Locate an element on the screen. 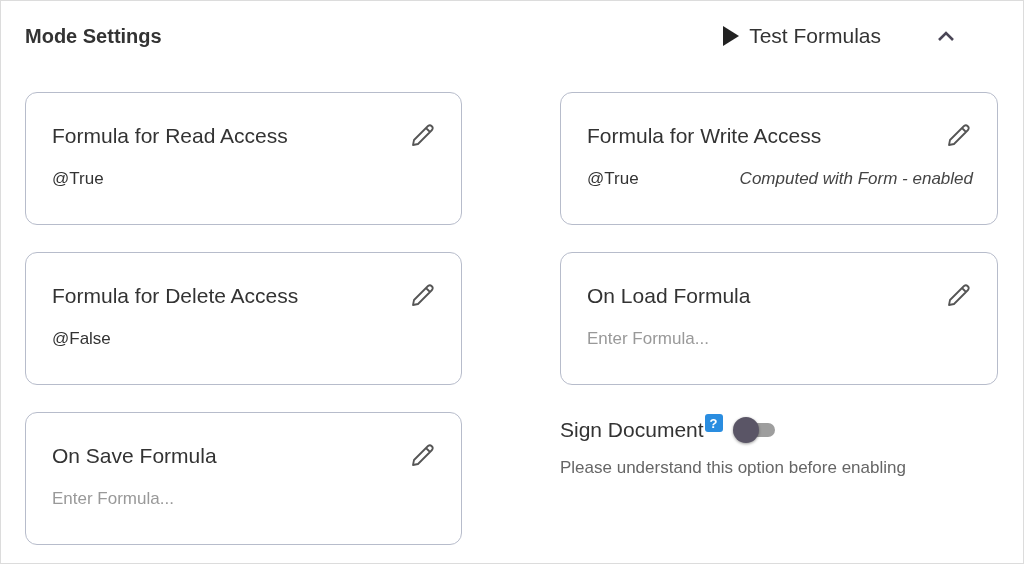 The image size is (1024, 564). section-title: Mode Settings is located at coordinates (94, 36).